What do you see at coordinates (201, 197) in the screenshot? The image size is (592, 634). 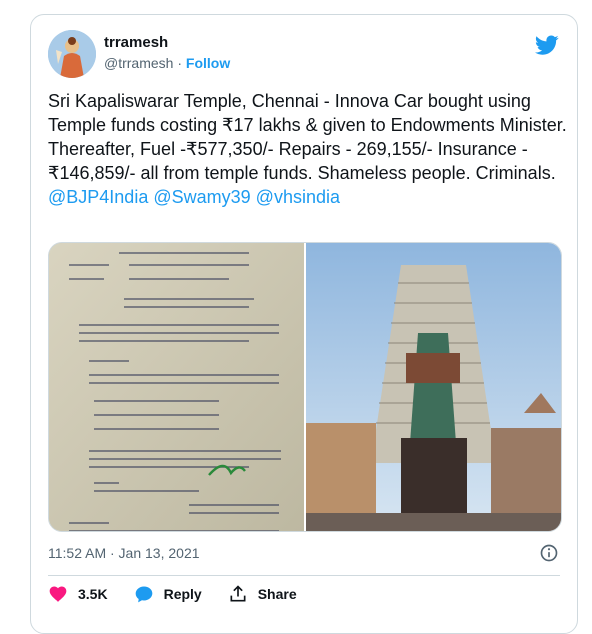 I see `mention-swamy39: @Swamy39` at bounding box center [201, 197].